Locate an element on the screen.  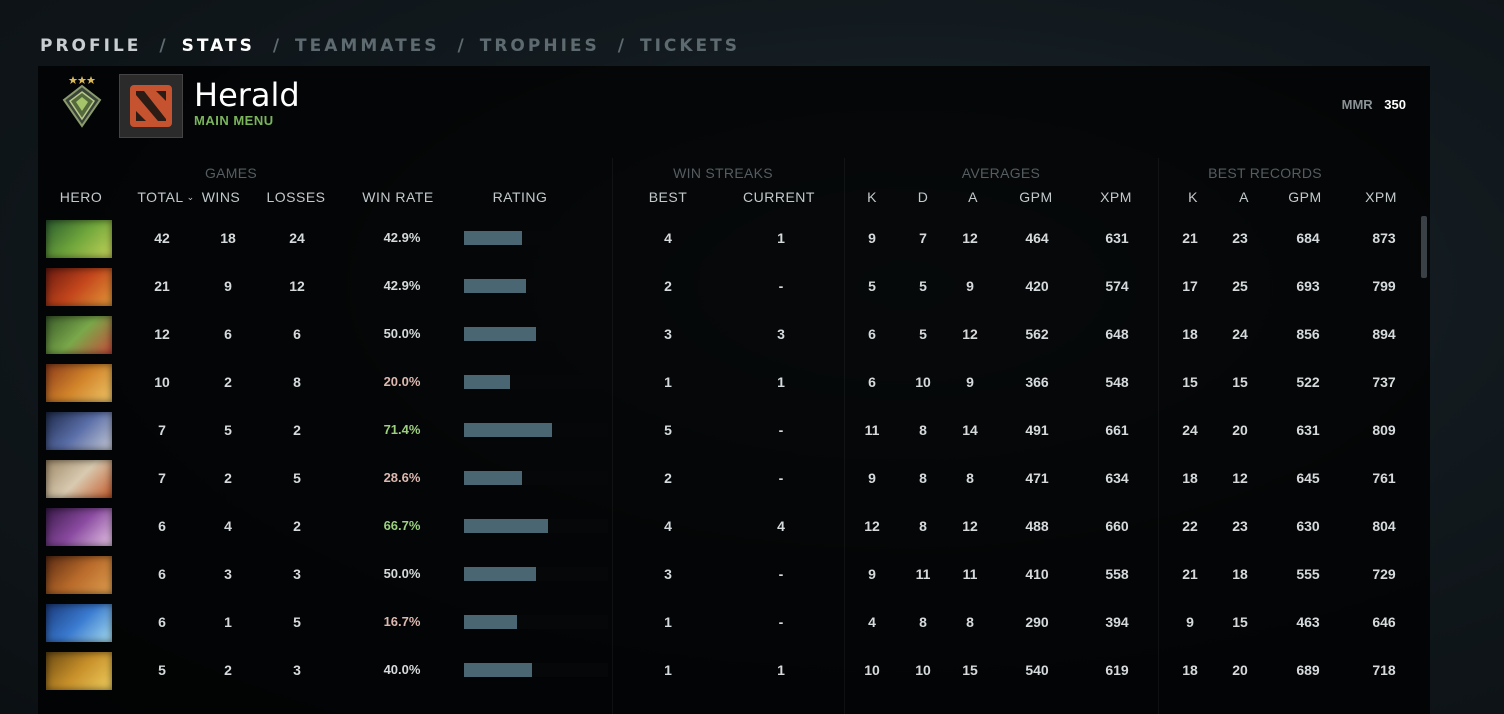
table-row: 12 6 6 50.0% 3 3 6 5 12 562 648 18 24 856 894 is located at coordinates (734, 334).